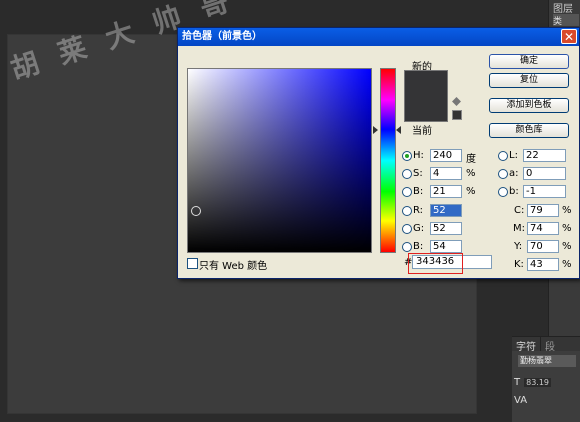 This screenshot has height=422, width=580. What do you see at coordinates (529, 61) in the screenshot?
I see `ok-button: 确定` at bounding box center [529, 61].